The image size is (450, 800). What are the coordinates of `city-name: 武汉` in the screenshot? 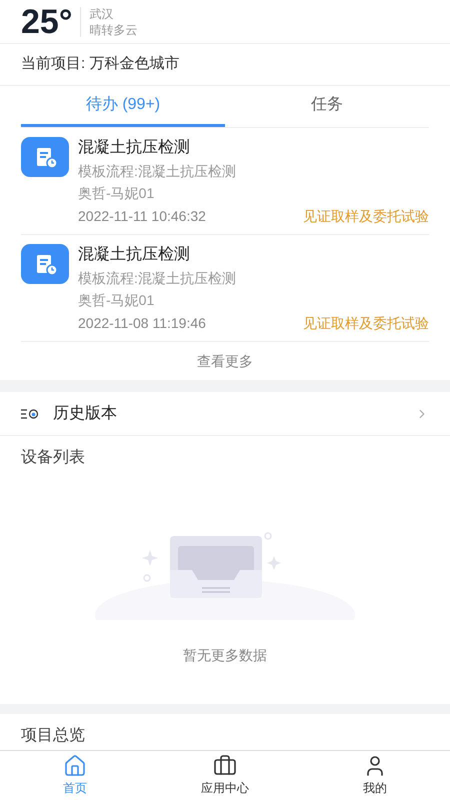 It's located at (101, 14).